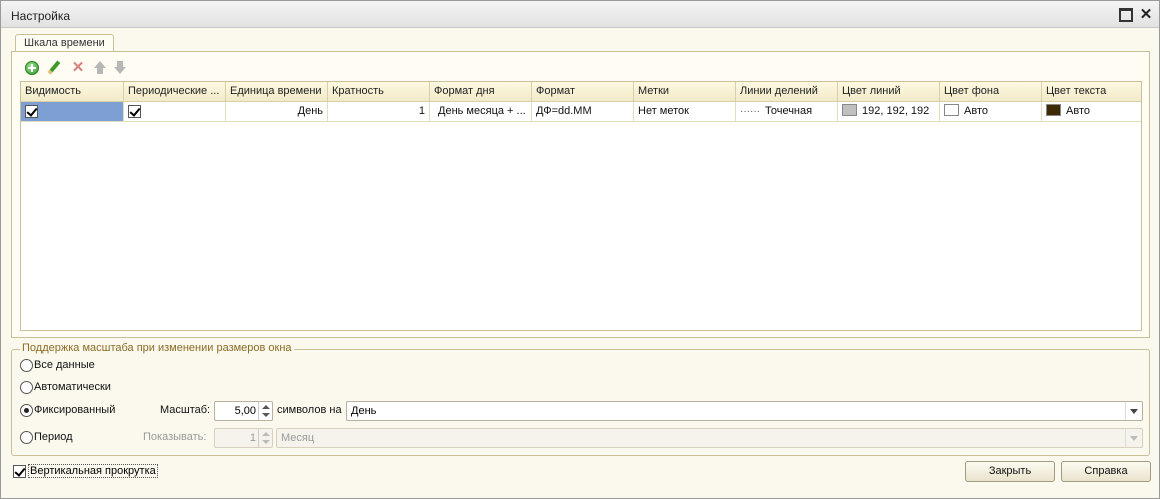  I want to click on visibility-checkbox, so click(31, 111).